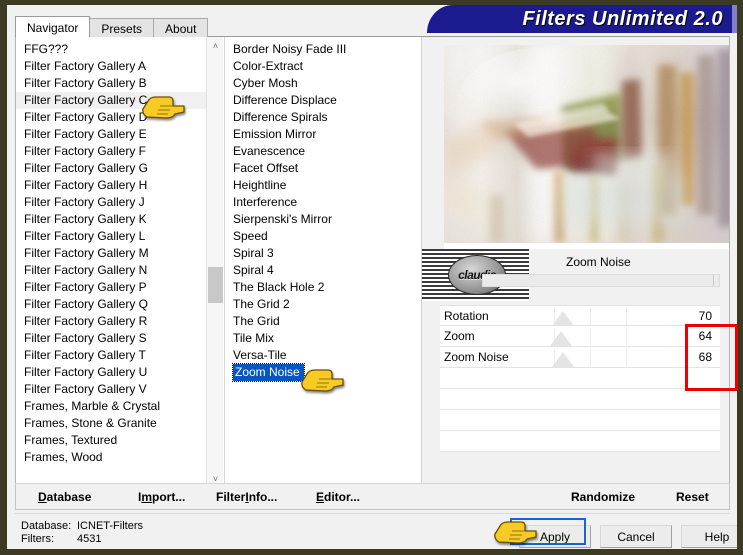 The image size is (743, 555). I want to click on parameter-horizontal-scrollbar, so click(601, 280).